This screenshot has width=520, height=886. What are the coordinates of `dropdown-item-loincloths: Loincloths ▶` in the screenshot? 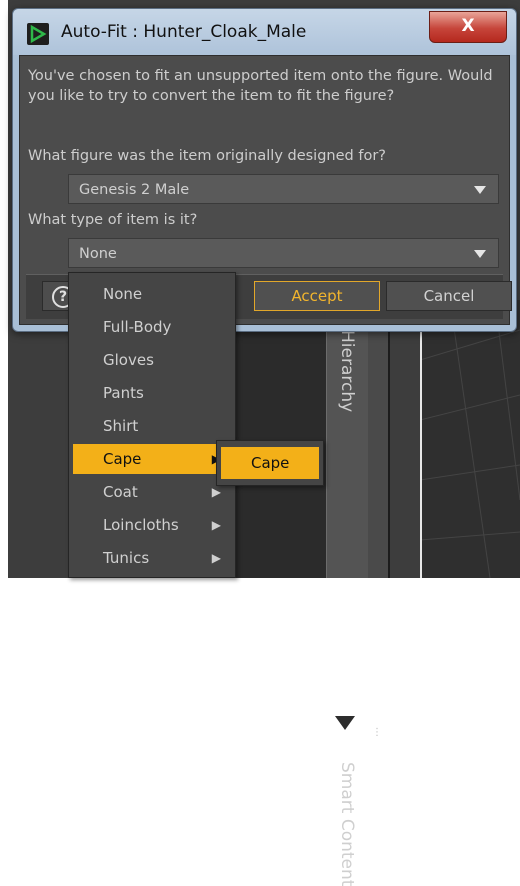 It's located at (151, 525).